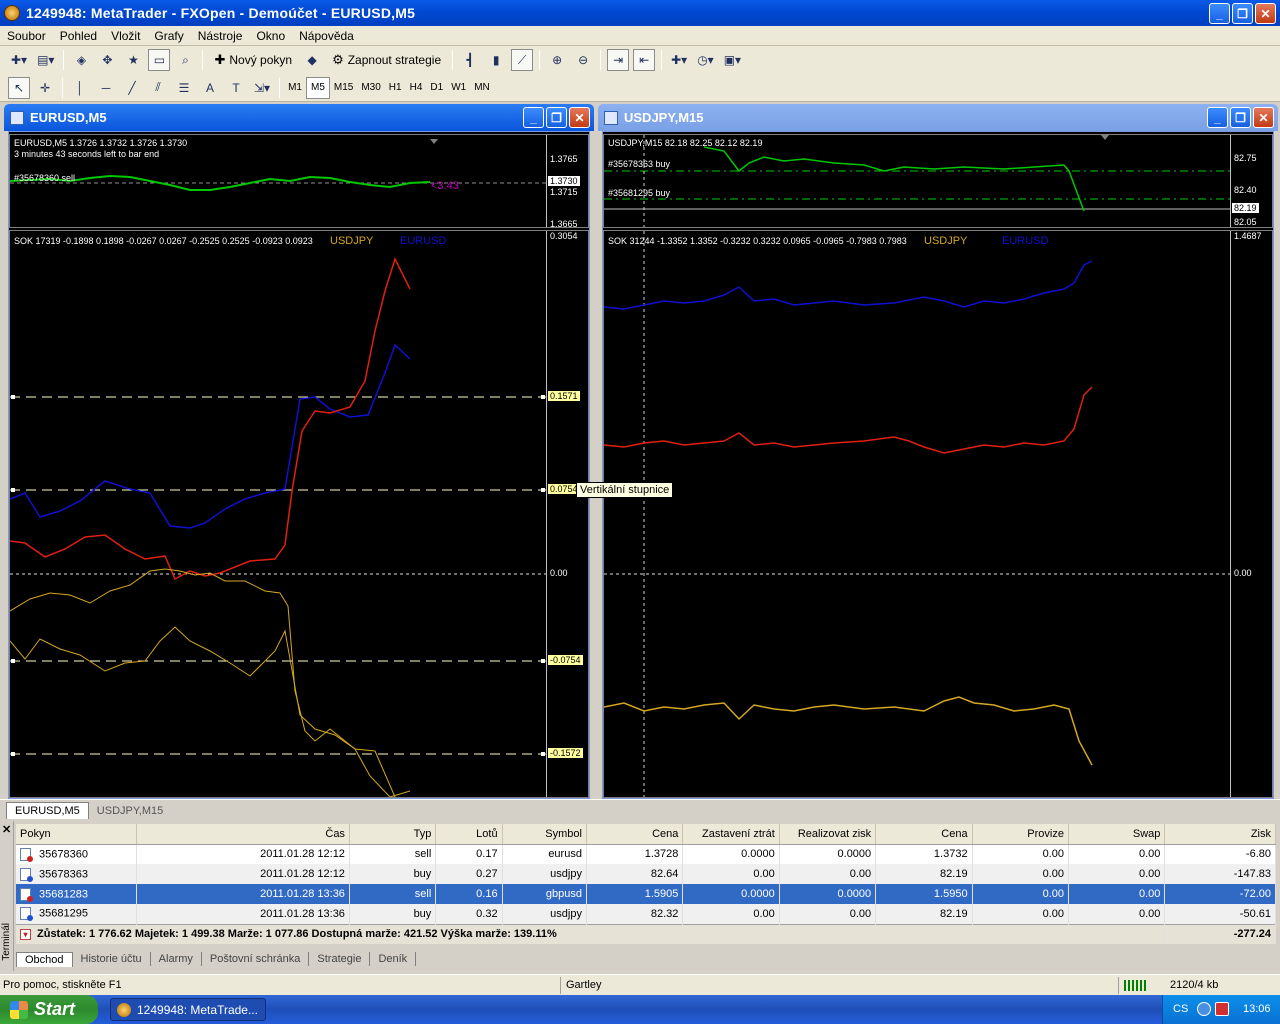 Image resolution: width=1280 pixels, height=1024 pixels. Describe the element at coordinates (312, 60) in the screenshot. I see `metaeditor-icon: ◆` at that location.